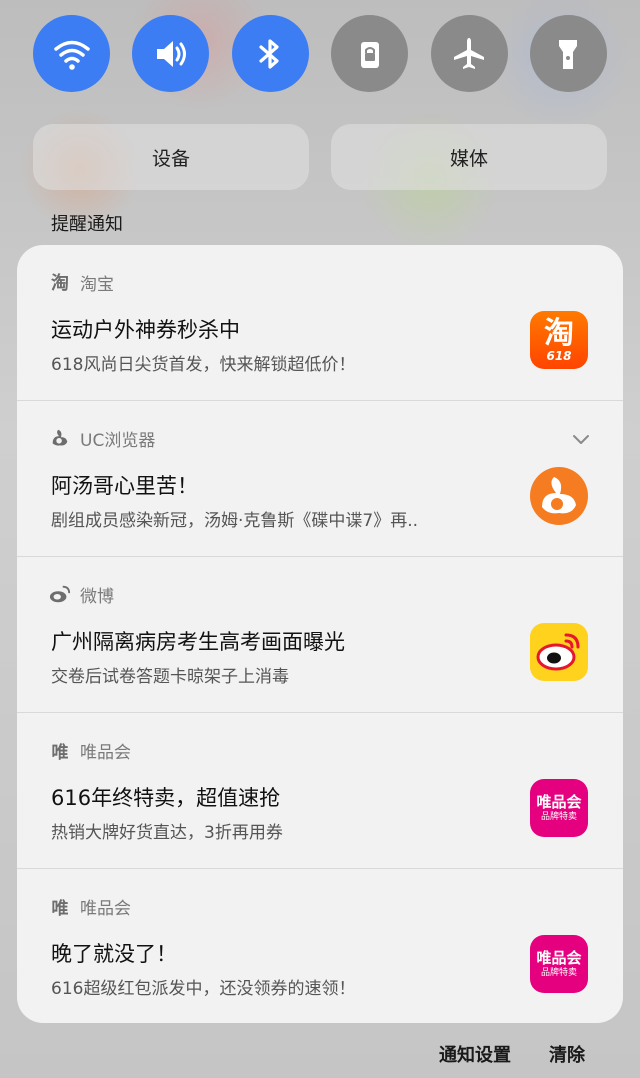 The width and height of the screenshot is (640, 1078). I want to click on uc-squirrel-small-icon, so click(60, 438).